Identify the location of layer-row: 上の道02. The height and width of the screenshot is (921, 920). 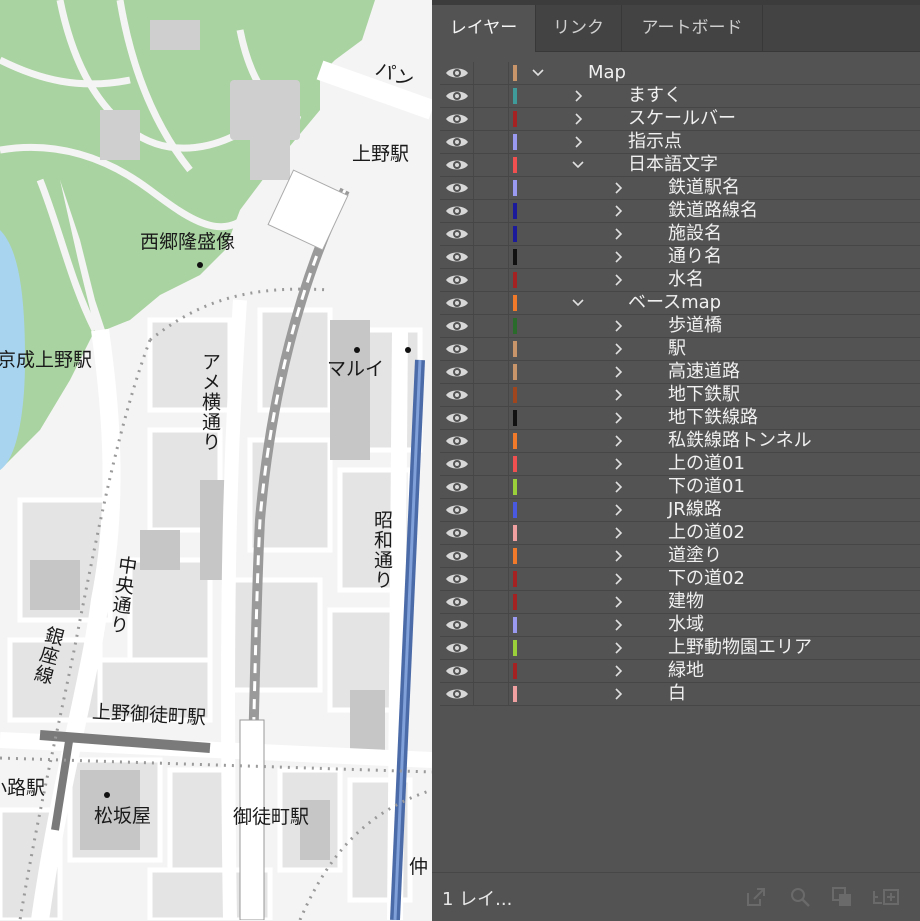
(680, 533).